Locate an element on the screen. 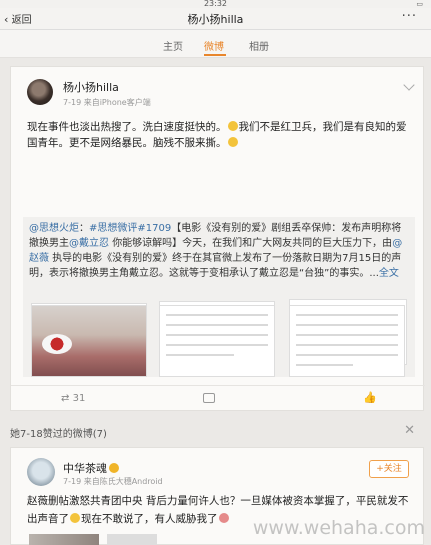 This screenshot has height=545, width=431. more-menu-button: ··· is located at coordinates (409, 16).